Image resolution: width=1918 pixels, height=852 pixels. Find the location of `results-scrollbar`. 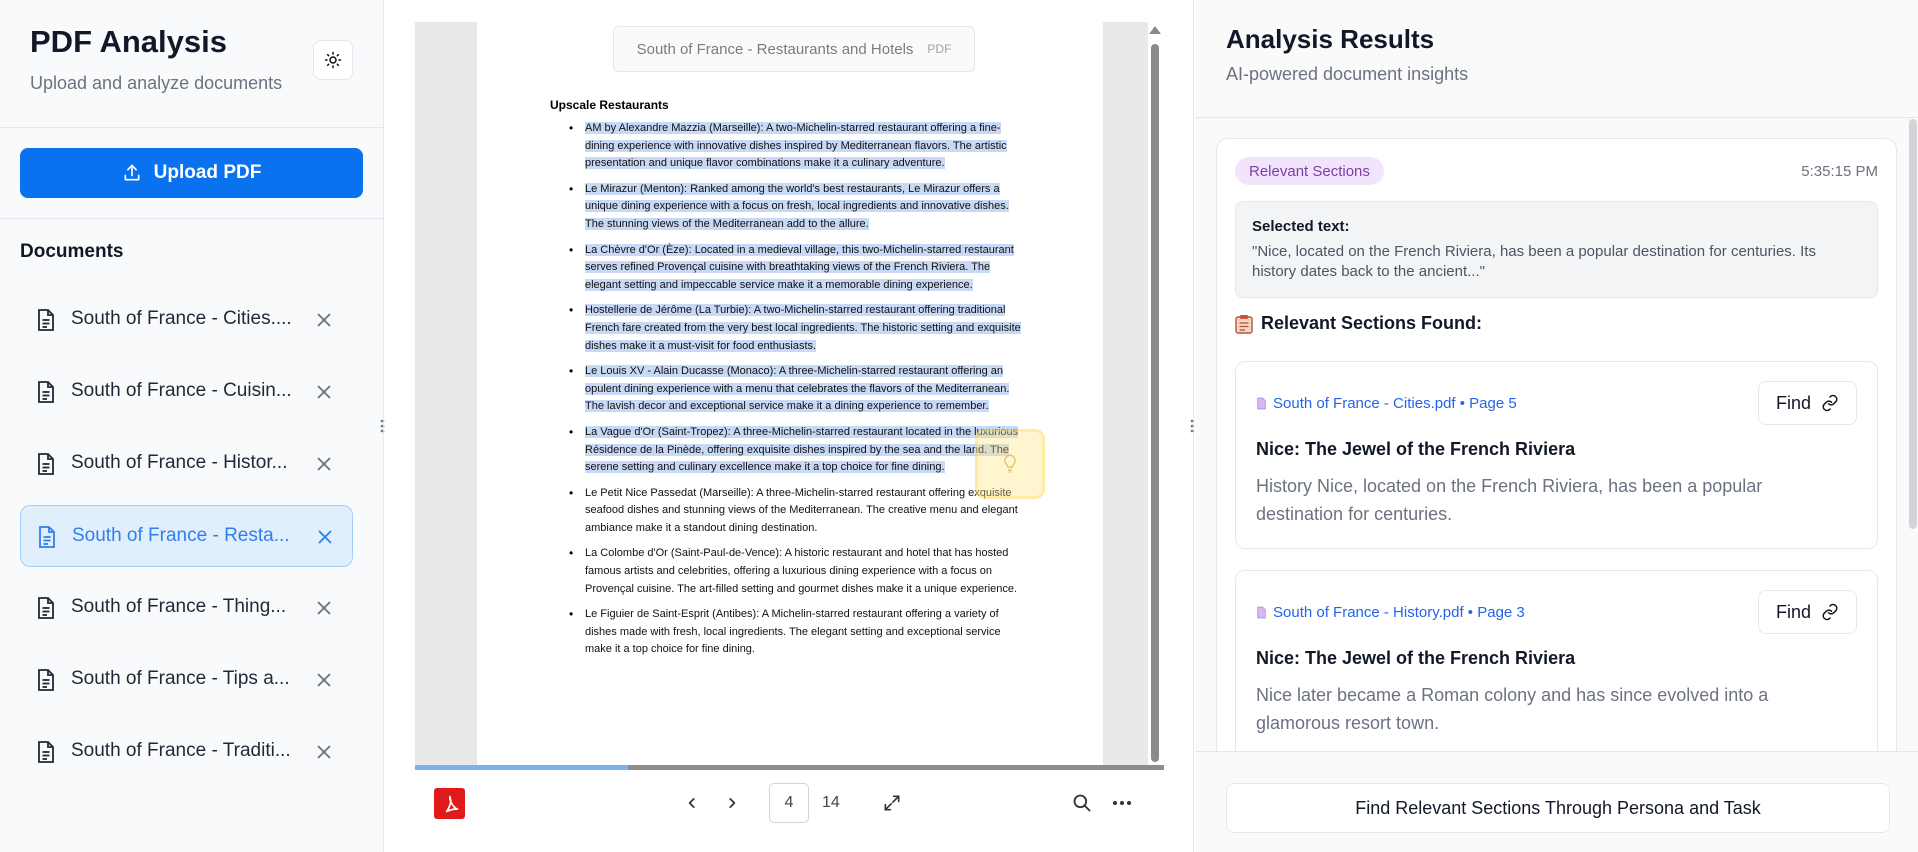

results-scrollbar is located at coordinates (1913, 324).